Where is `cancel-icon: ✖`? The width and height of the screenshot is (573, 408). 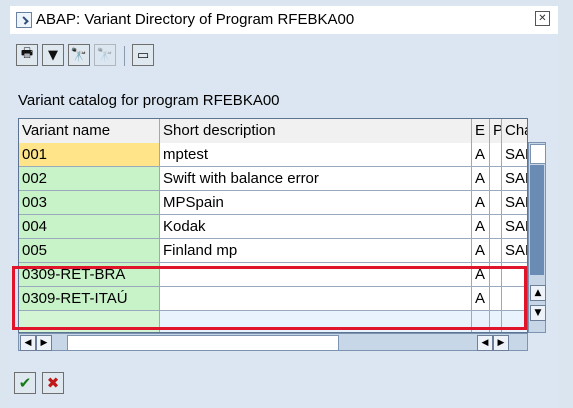
cancel-icon: ✖ is located at coordinates (53, 383).